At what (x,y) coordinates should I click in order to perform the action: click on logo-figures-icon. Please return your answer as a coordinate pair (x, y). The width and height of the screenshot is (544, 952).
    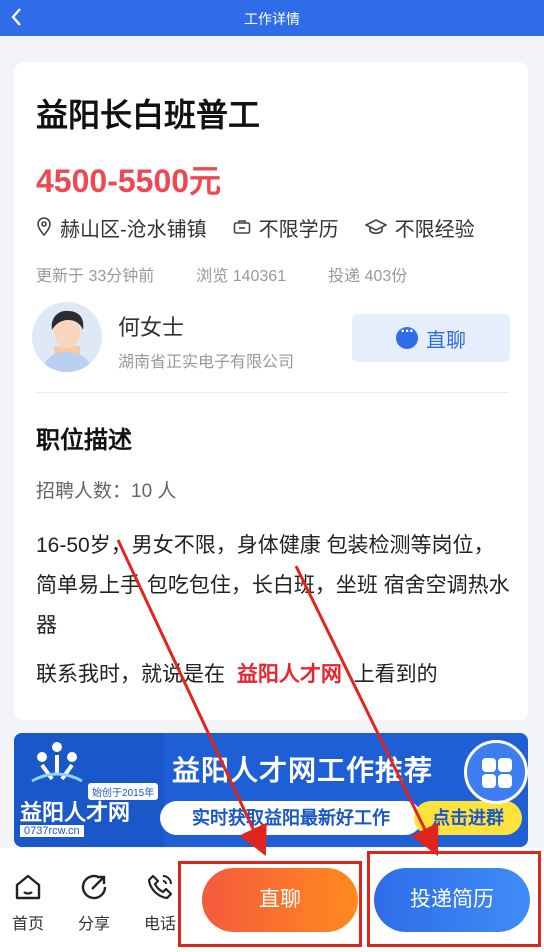
    Looking at the image, I should click on (57, 762).